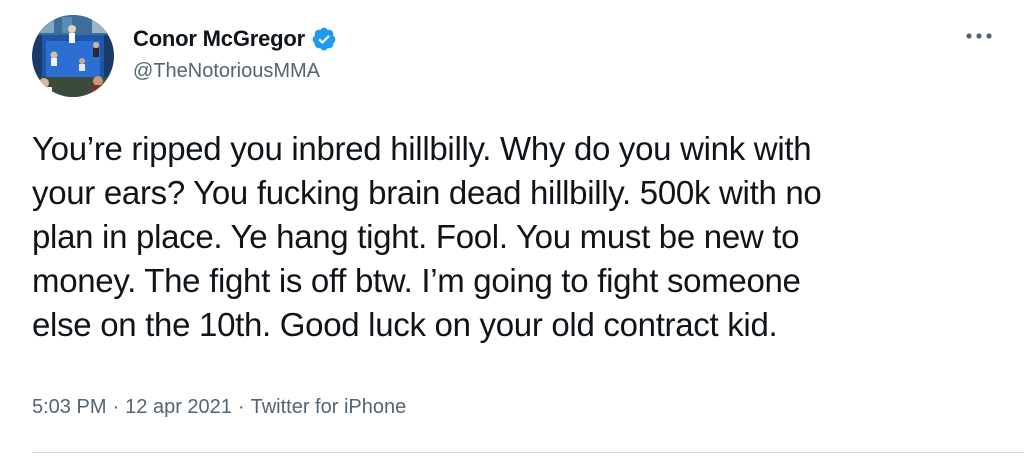  What do you see at coordinates (324, 39) in the screenshot?
I see `verified-badge-icon` at bounding box center [324, 39].